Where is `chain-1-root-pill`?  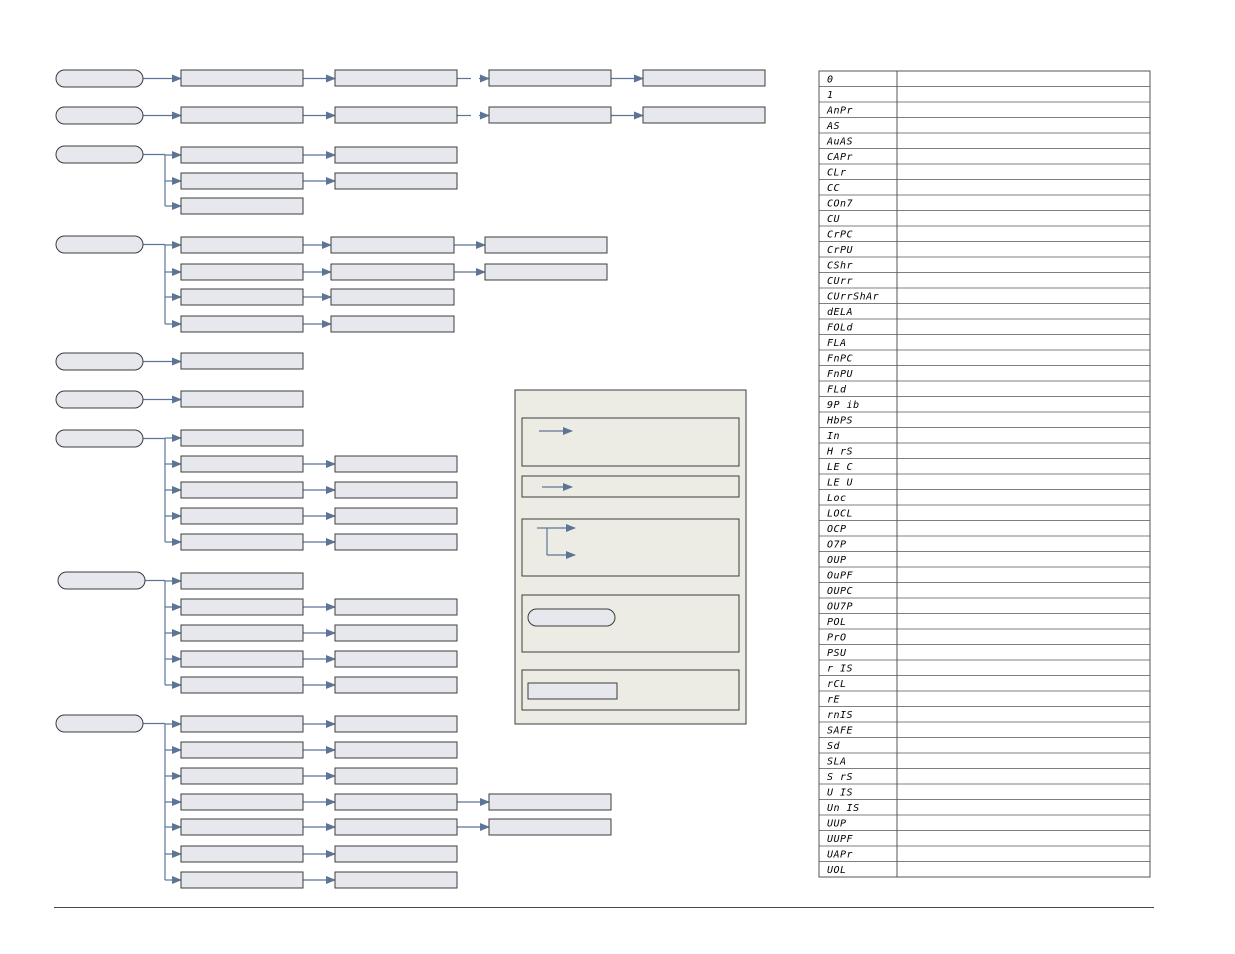
chain-1-root-pill is located at coordinates (99, 78).